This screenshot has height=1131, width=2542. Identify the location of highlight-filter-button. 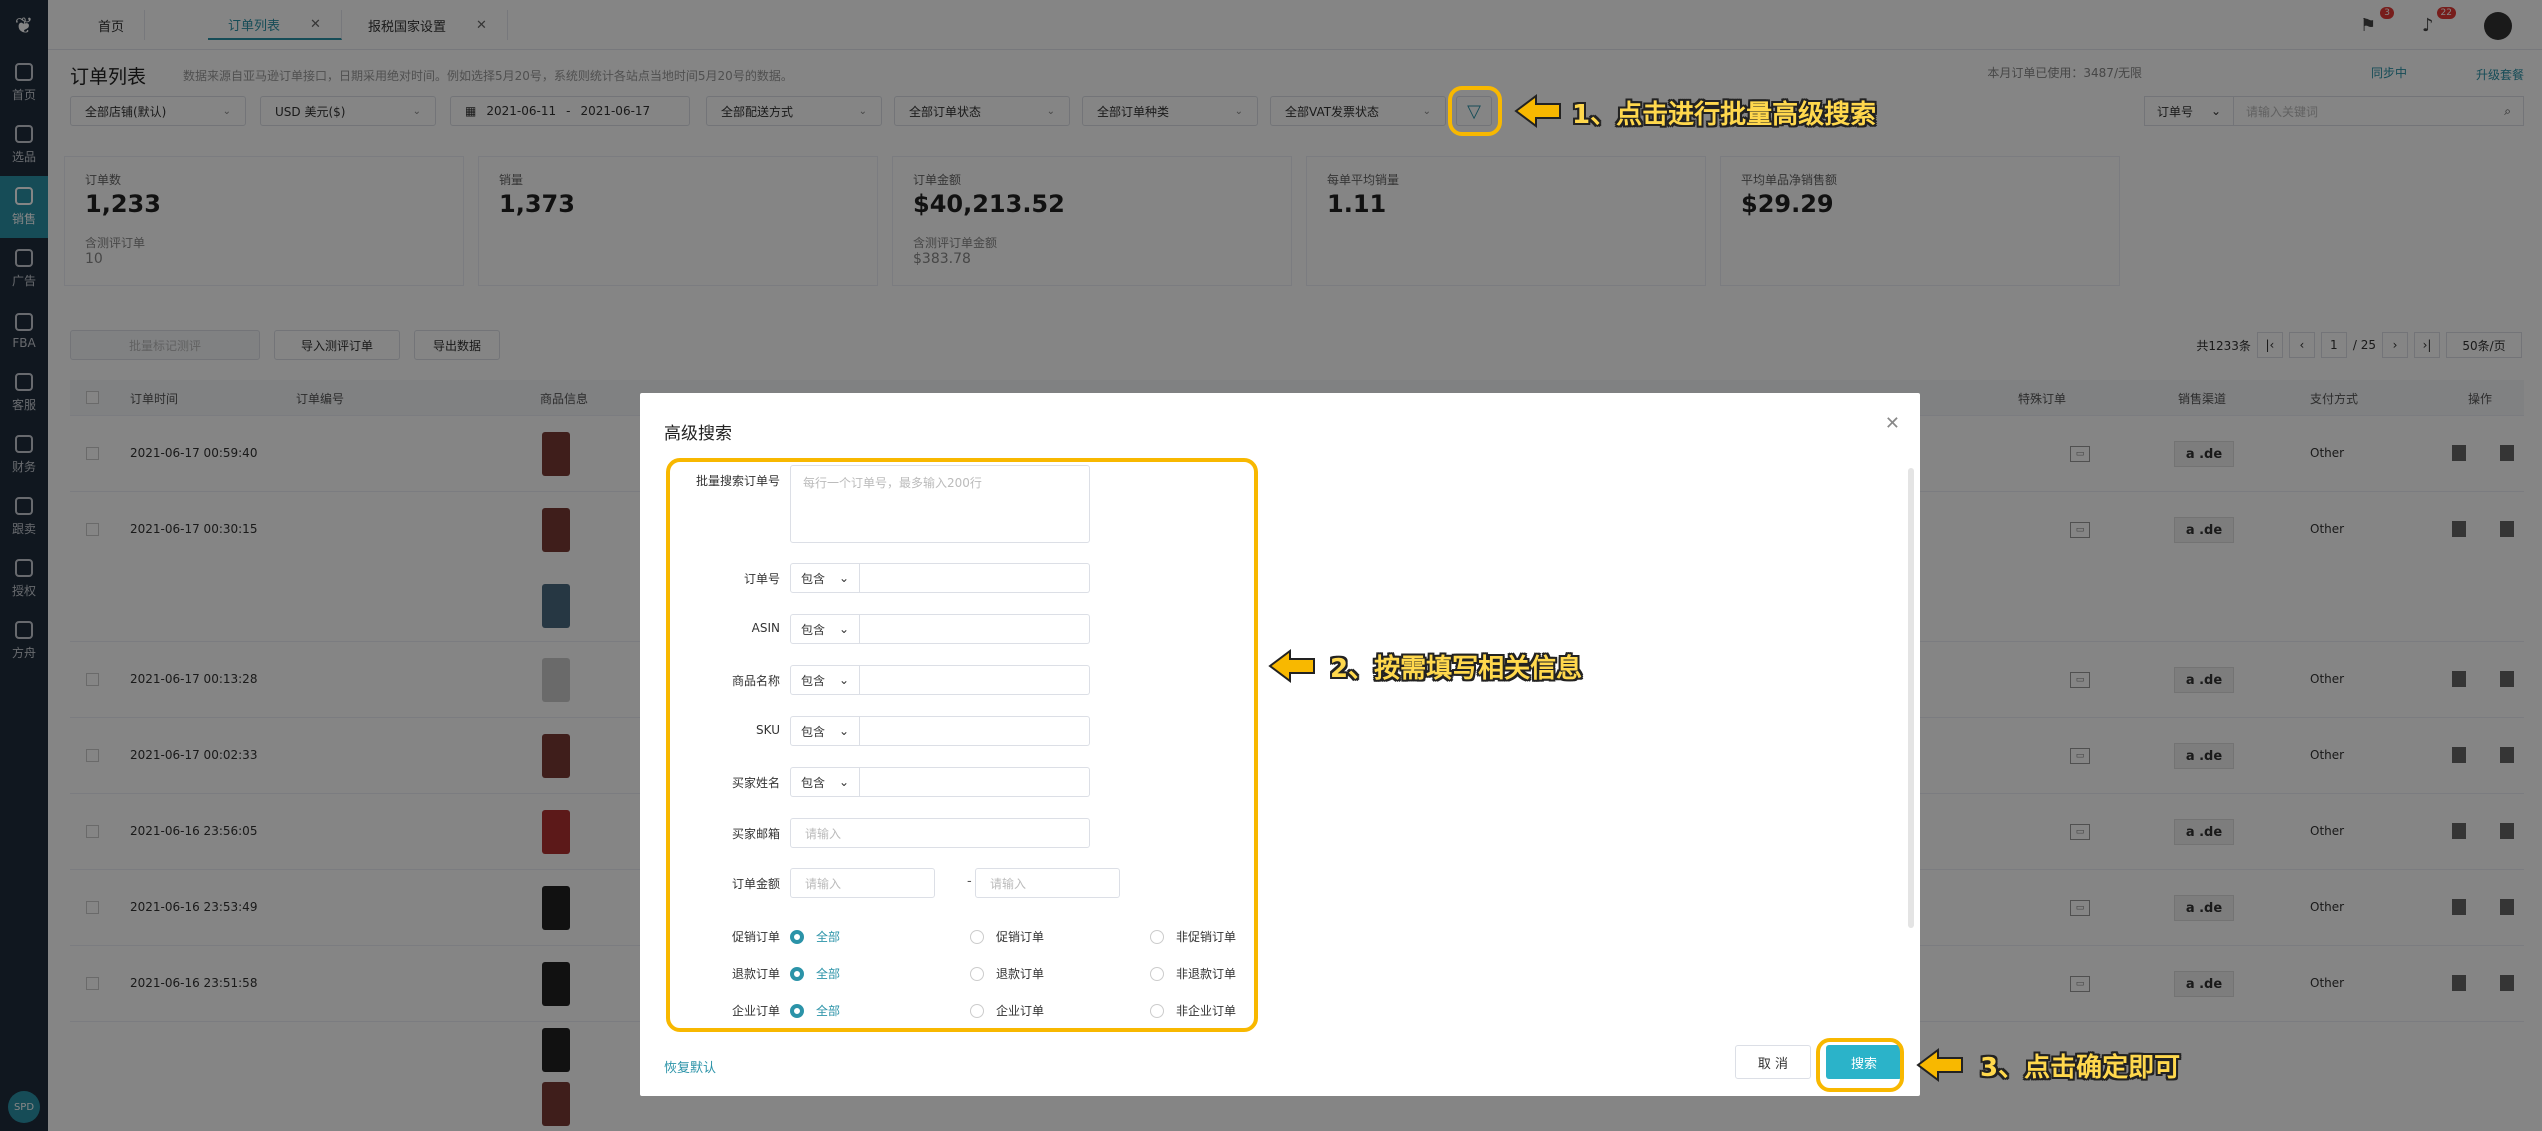
(1475, 111).